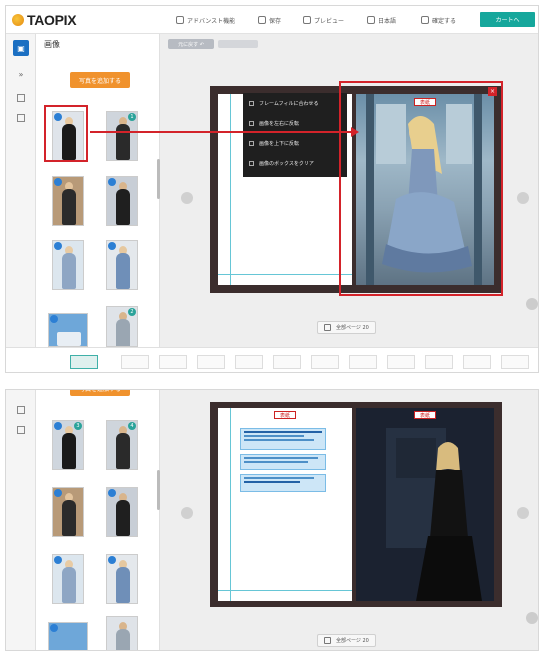 The width and height of the screenshot is (544, 655). What do you see at coordinates (52, 20) in the screenshot?
I see `logo-text: TAOPIX` at bounding box center [52, 20].